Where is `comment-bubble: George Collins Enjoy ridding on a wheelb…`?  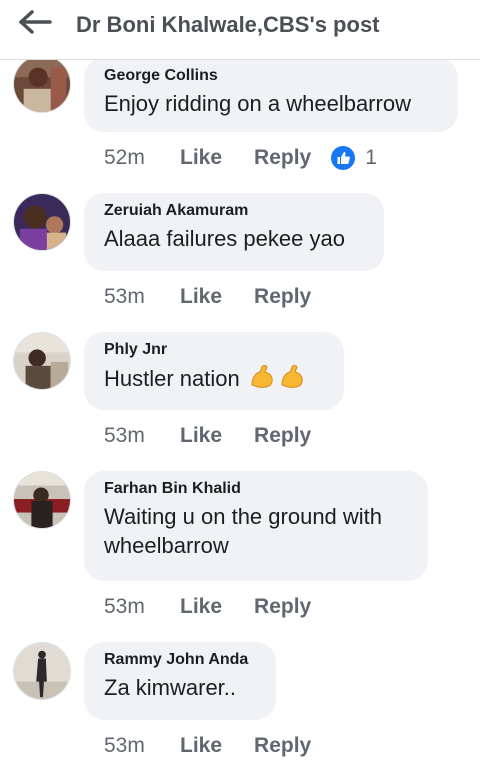
comment-bubble: George Collins Enjoy ridding on a wheelb… is located at coordinates (271, 95).